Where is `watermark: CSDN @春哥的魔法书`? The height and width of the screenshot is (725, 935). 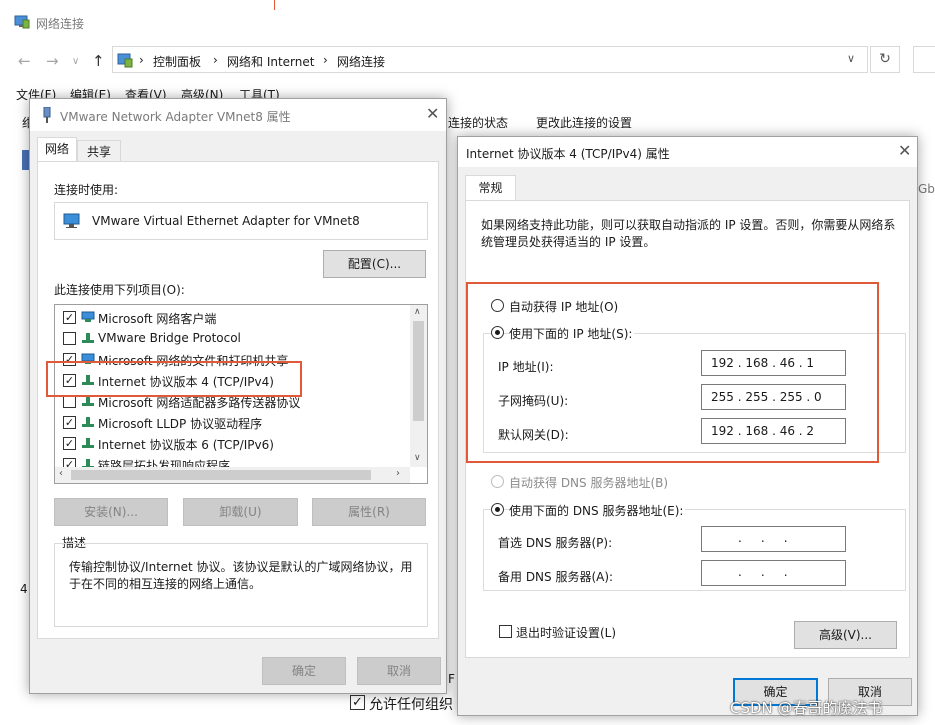 watermark: CSDN @春哥的魔法书 is located at coordinates (806, 708).